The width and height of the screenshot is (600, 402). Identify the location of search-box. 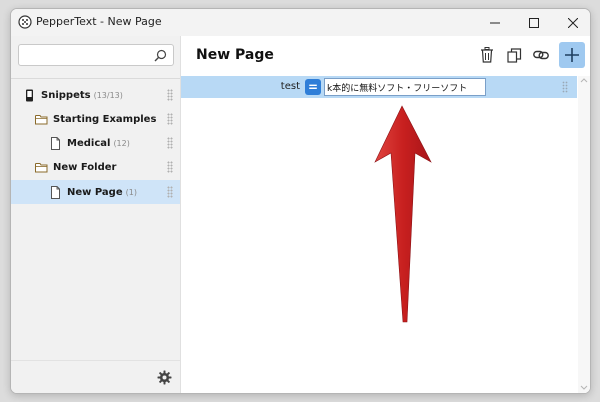
(96, 56).